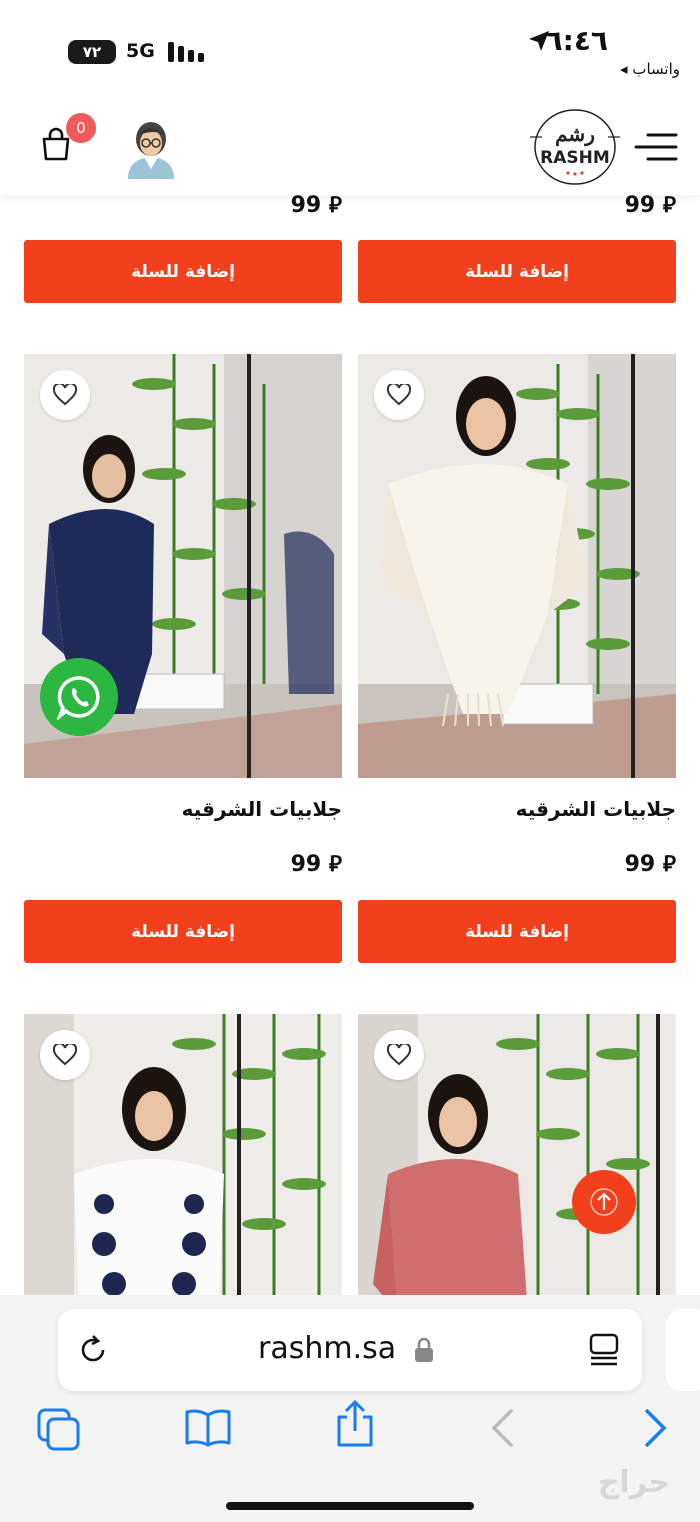  I want to click on whatsapp-chat-button, so click(79, 697).